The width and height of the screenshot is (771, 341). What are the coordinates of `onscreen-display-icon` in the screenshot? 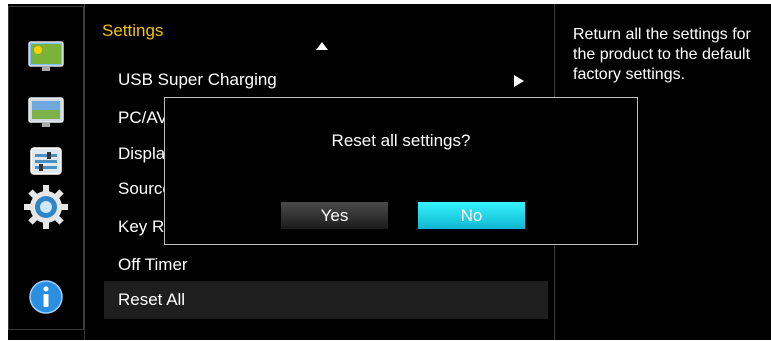 It's located at (46, 112).